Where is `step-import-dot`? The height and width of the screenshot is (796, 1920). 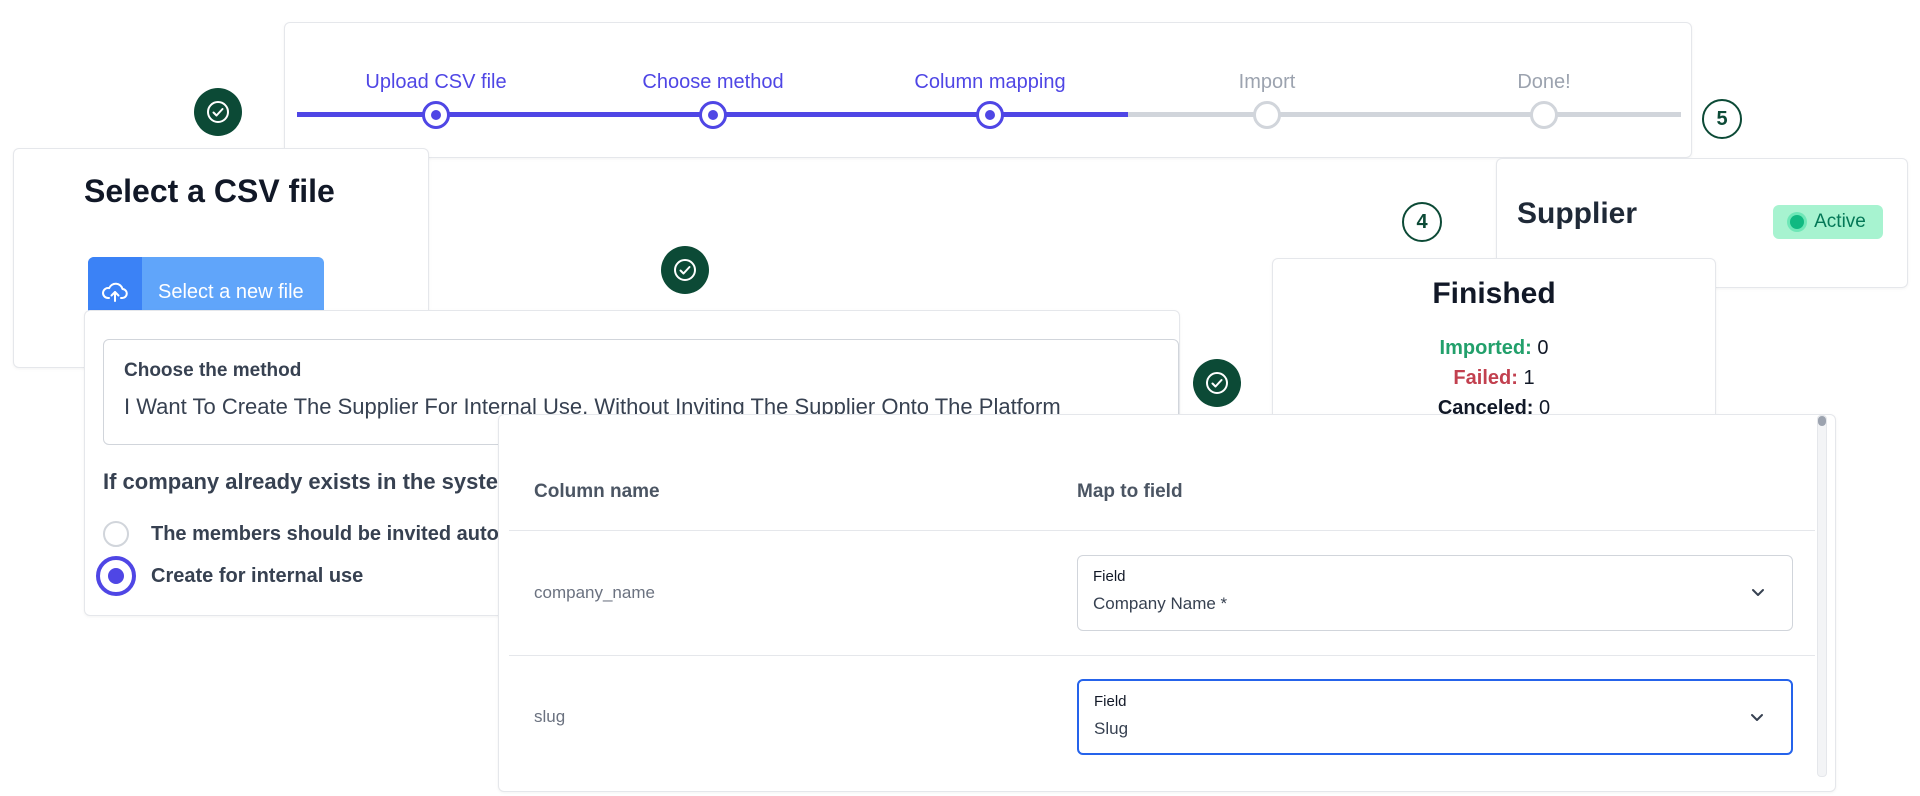 step-import-dot is located at coordinates (1267, 115).